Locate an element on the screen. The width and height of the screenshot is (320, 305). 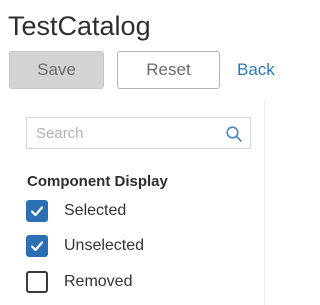
search-icon is located at coordinates (234, 134).